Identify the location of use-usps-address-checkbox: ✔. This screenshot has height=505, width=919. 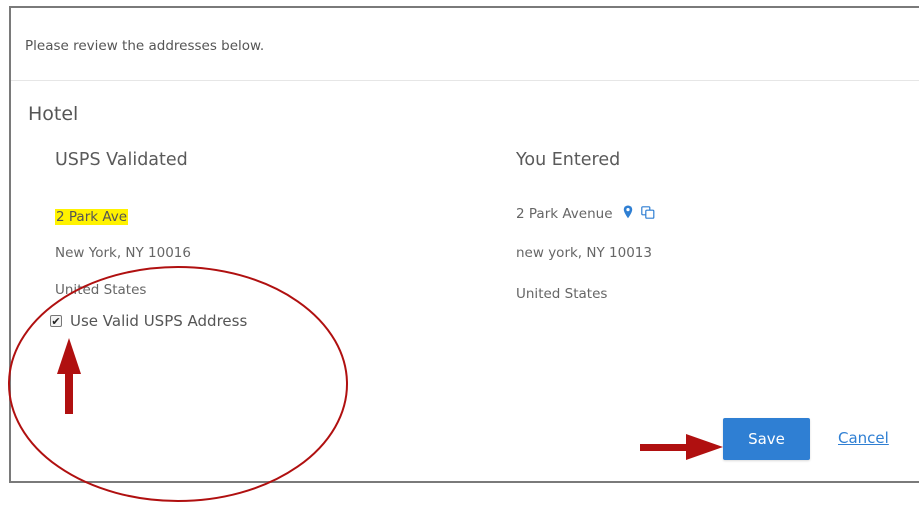
(56, 321).